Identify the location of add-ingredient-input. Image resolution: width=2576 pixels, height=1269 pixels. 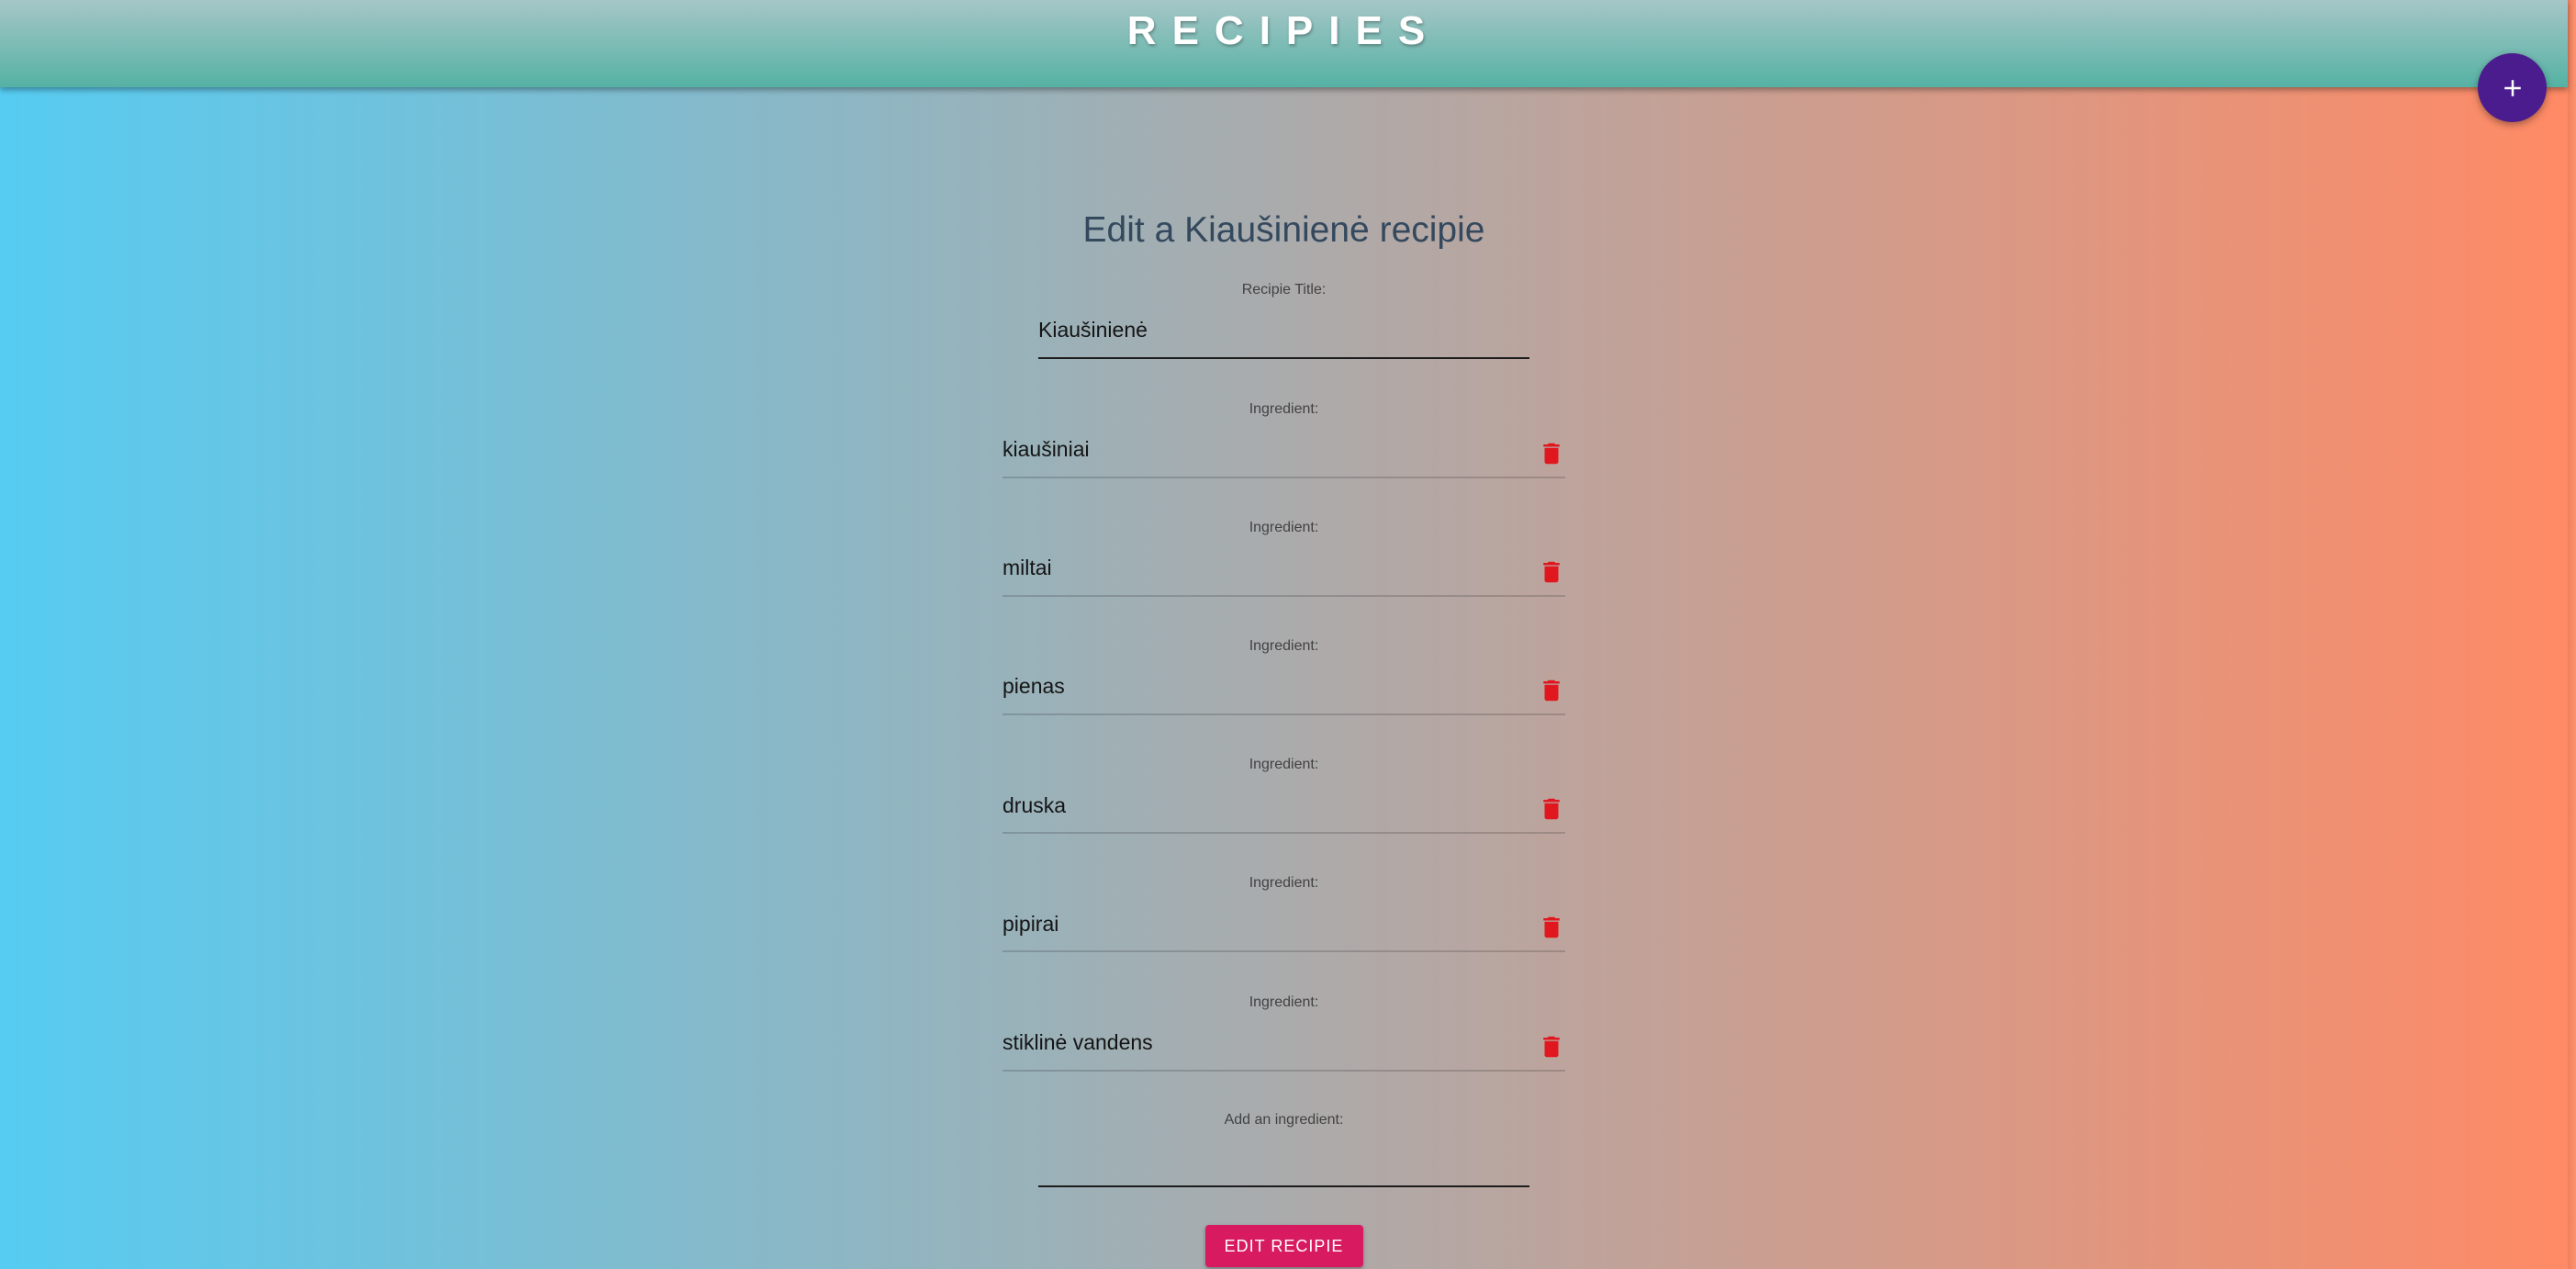
(1283, 1159).